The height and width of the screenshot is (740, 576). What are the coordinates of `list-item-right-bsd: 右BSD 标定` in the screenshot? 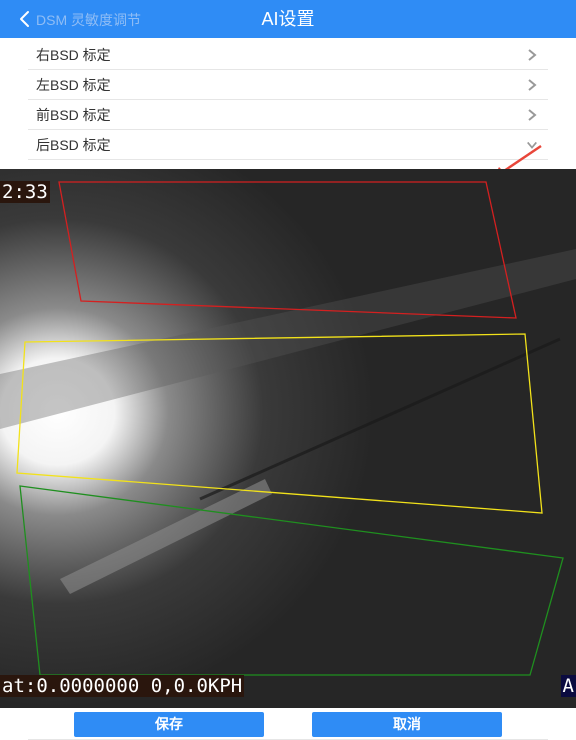 It's located at (288, 55).